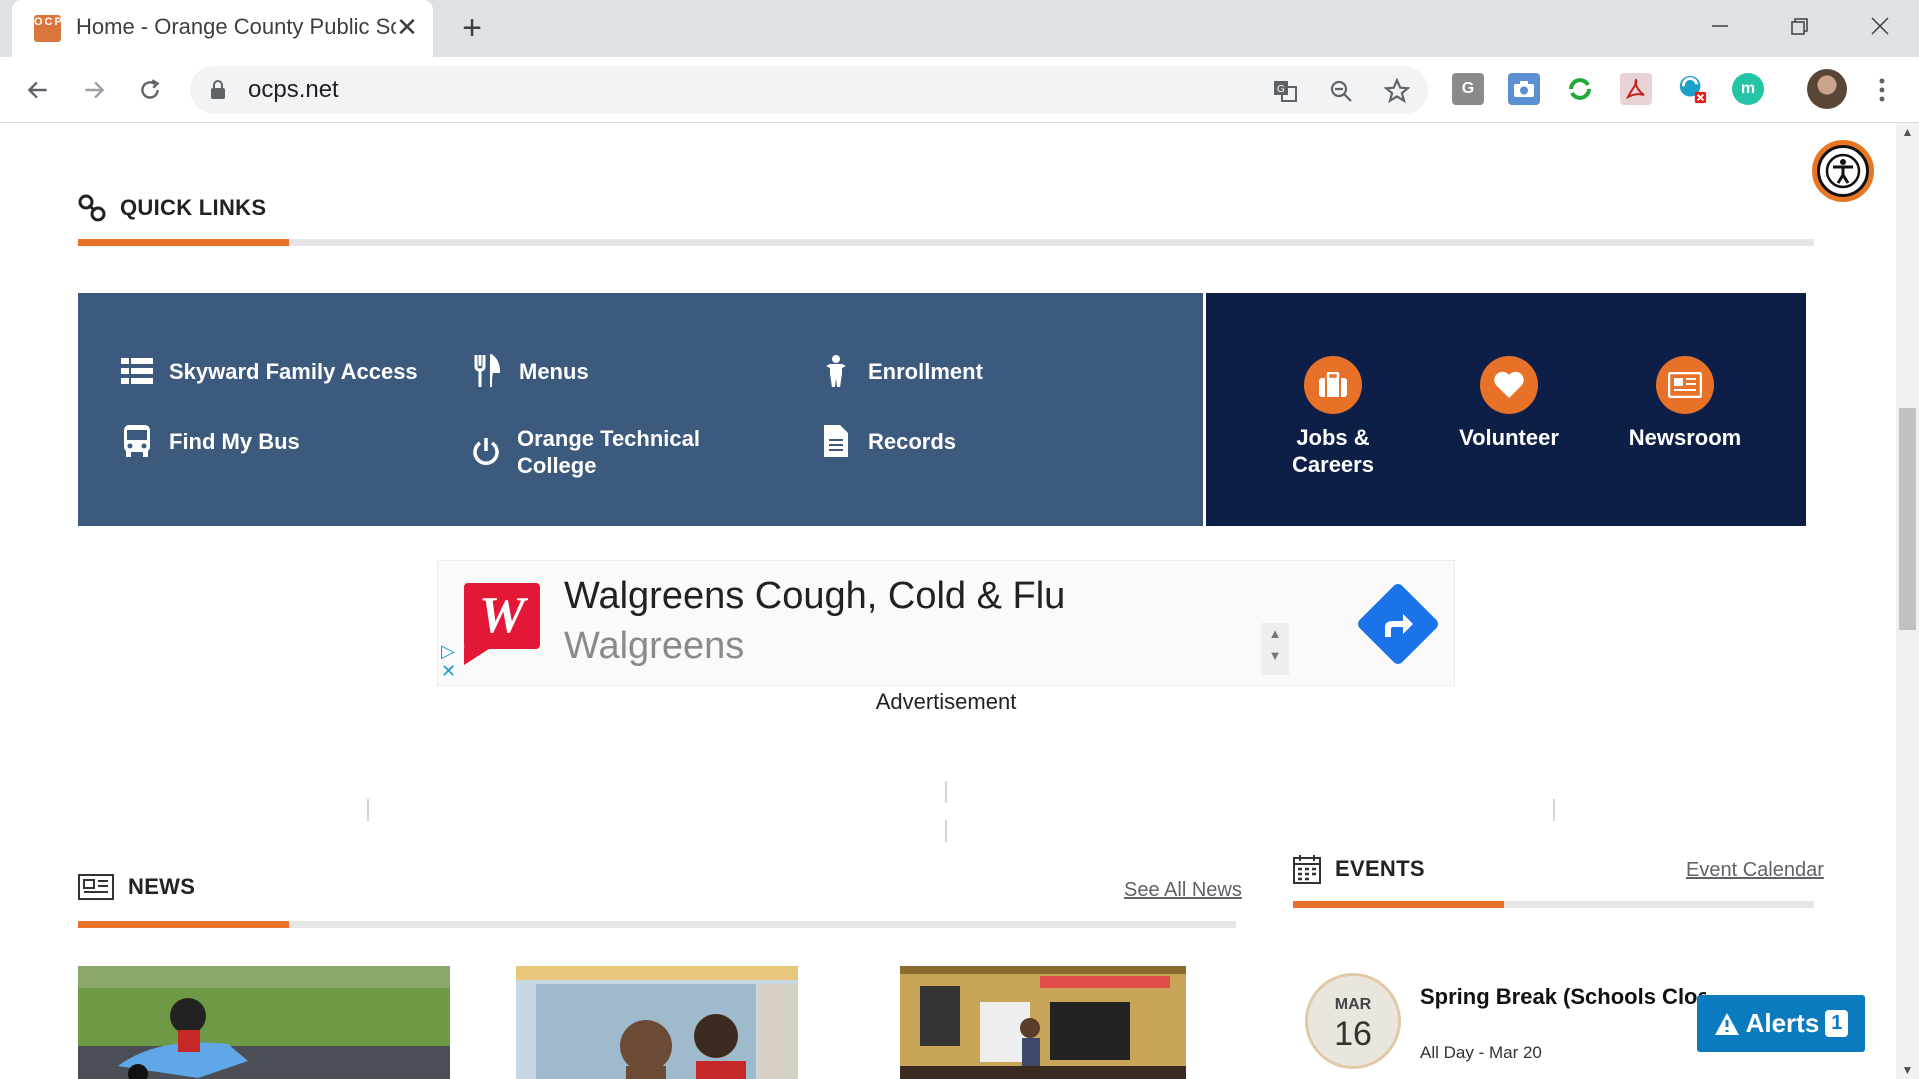  Describe the element at coordinates (1397, 91) in the screenshot. I see `bookmark-star-icon` at that location.